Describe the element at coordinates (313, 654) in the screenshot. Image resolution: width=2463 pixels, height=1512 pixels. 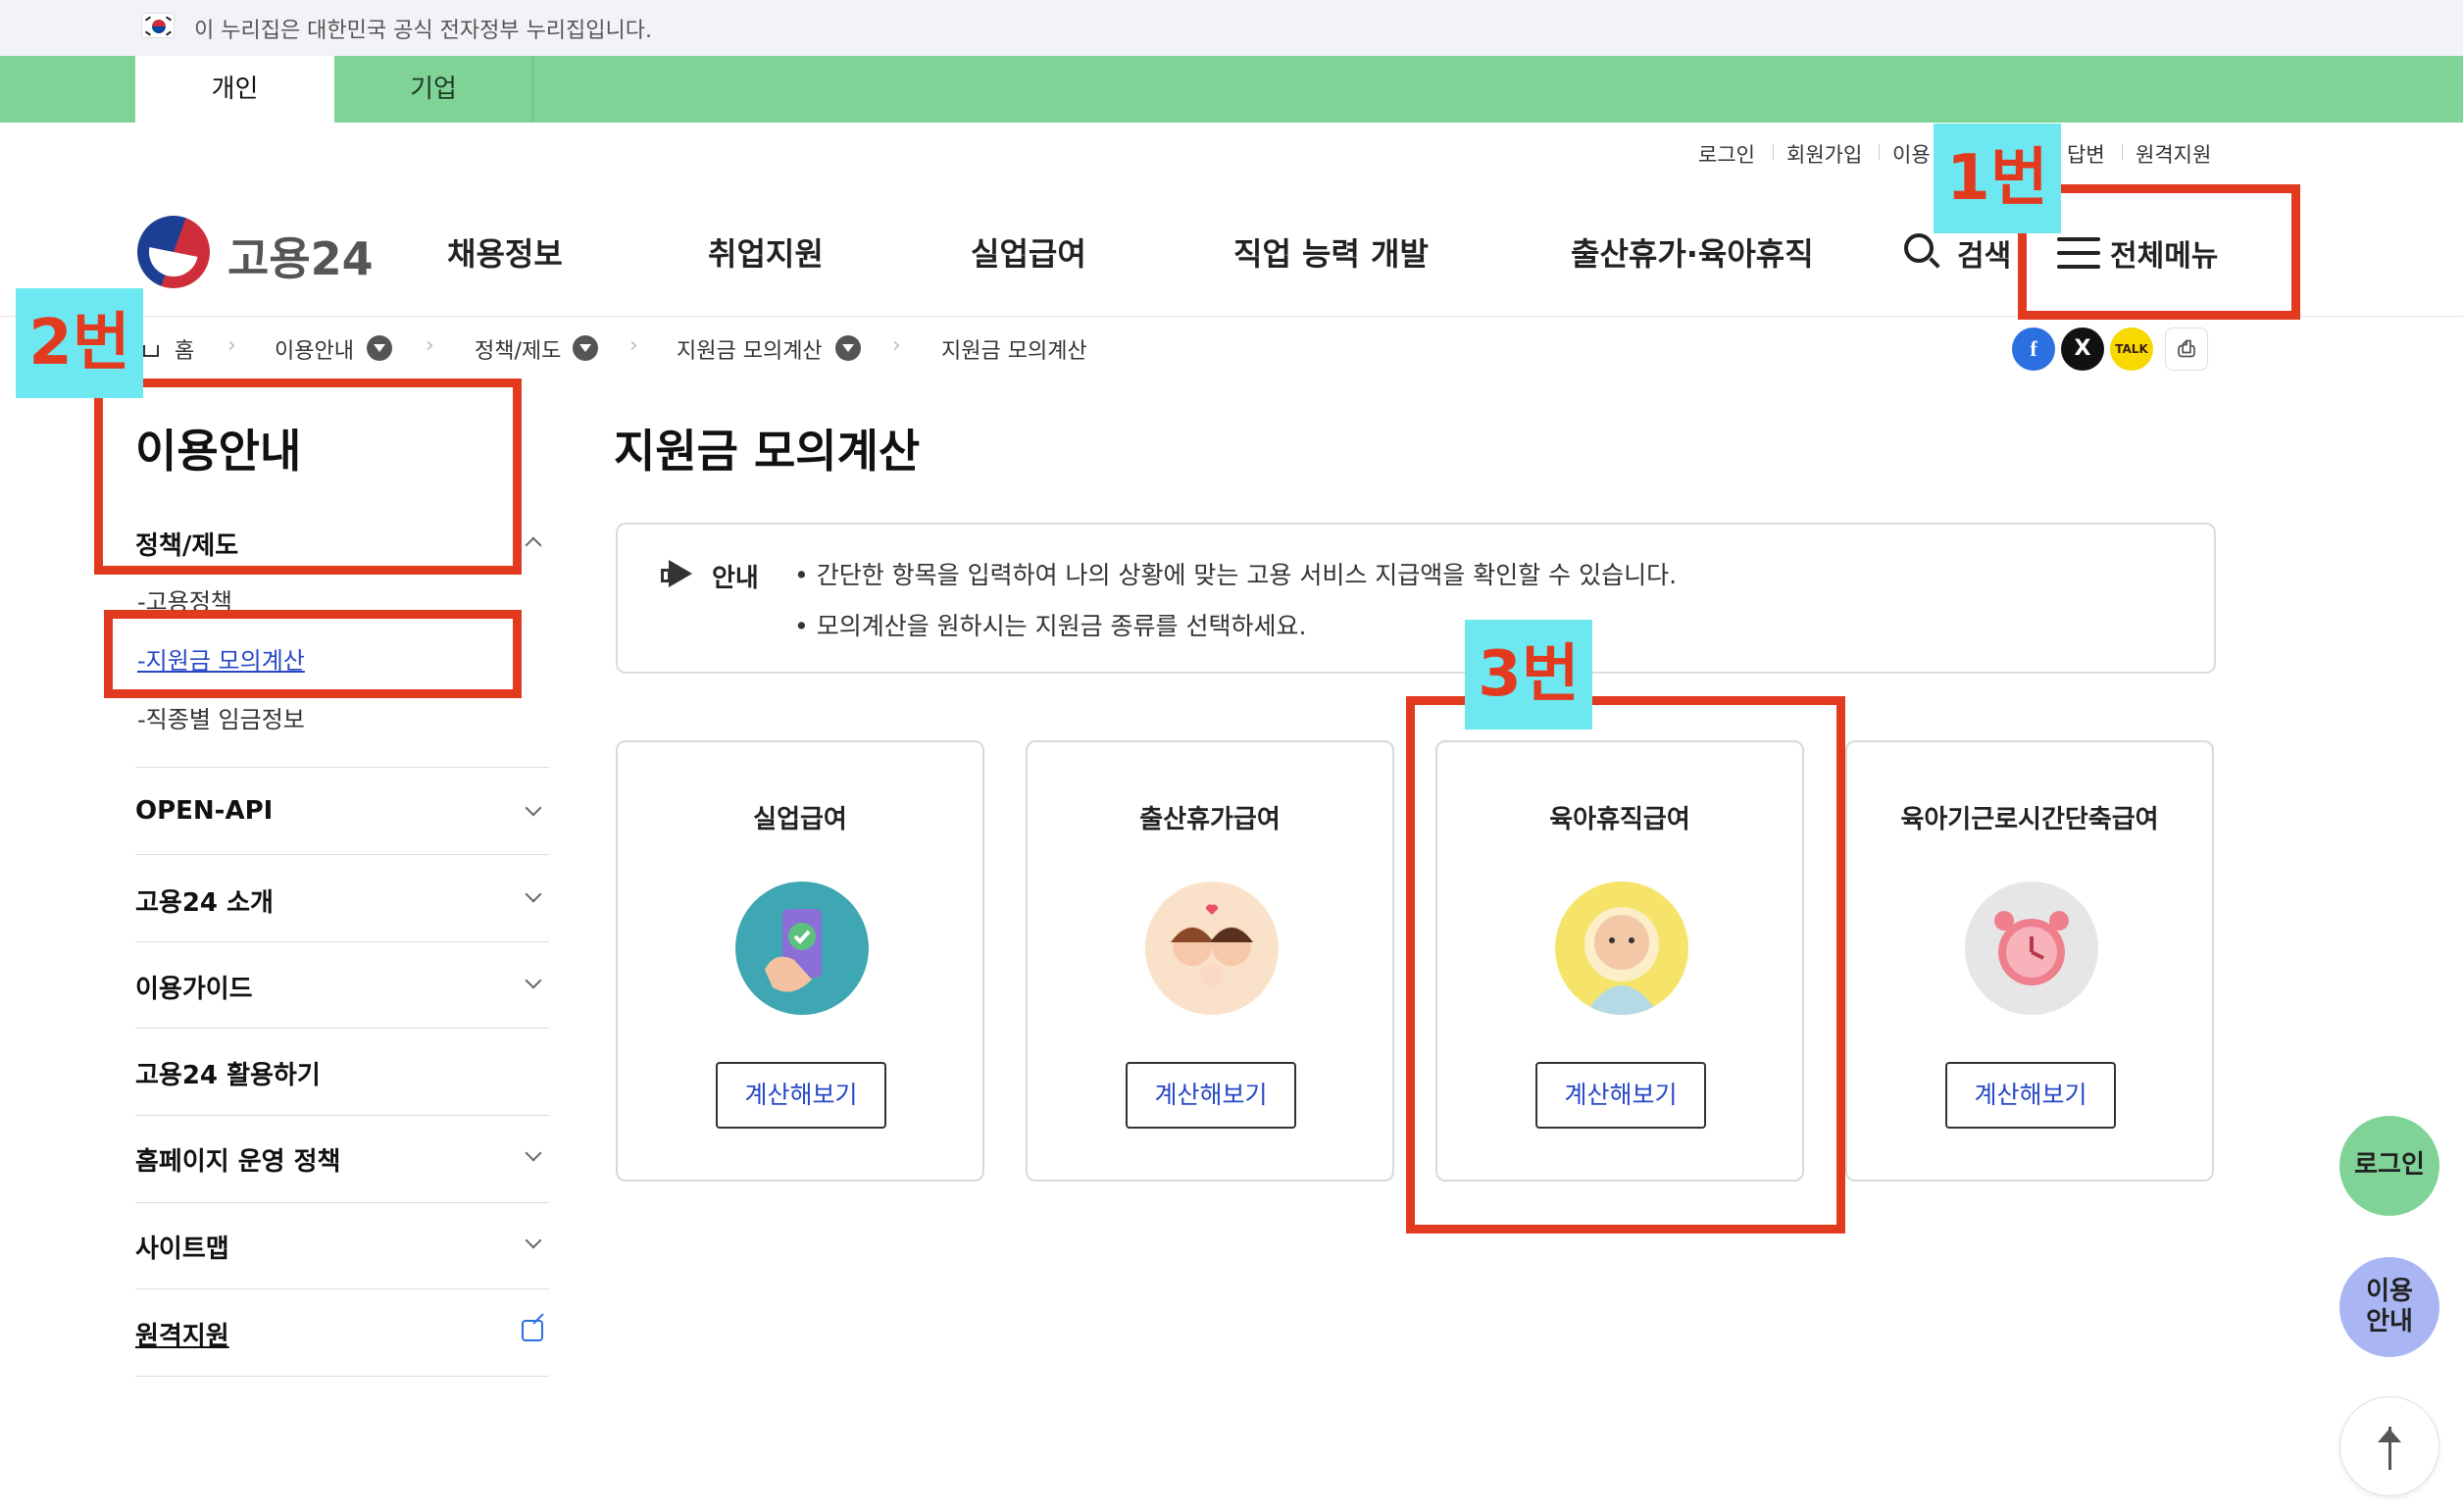
I see `annotation-box-2b` at that location.